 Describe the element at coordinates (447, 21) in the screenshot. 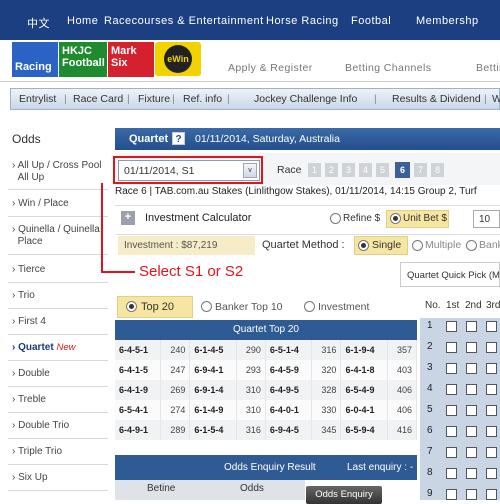

I see `membership-link: Membershp` at that location.